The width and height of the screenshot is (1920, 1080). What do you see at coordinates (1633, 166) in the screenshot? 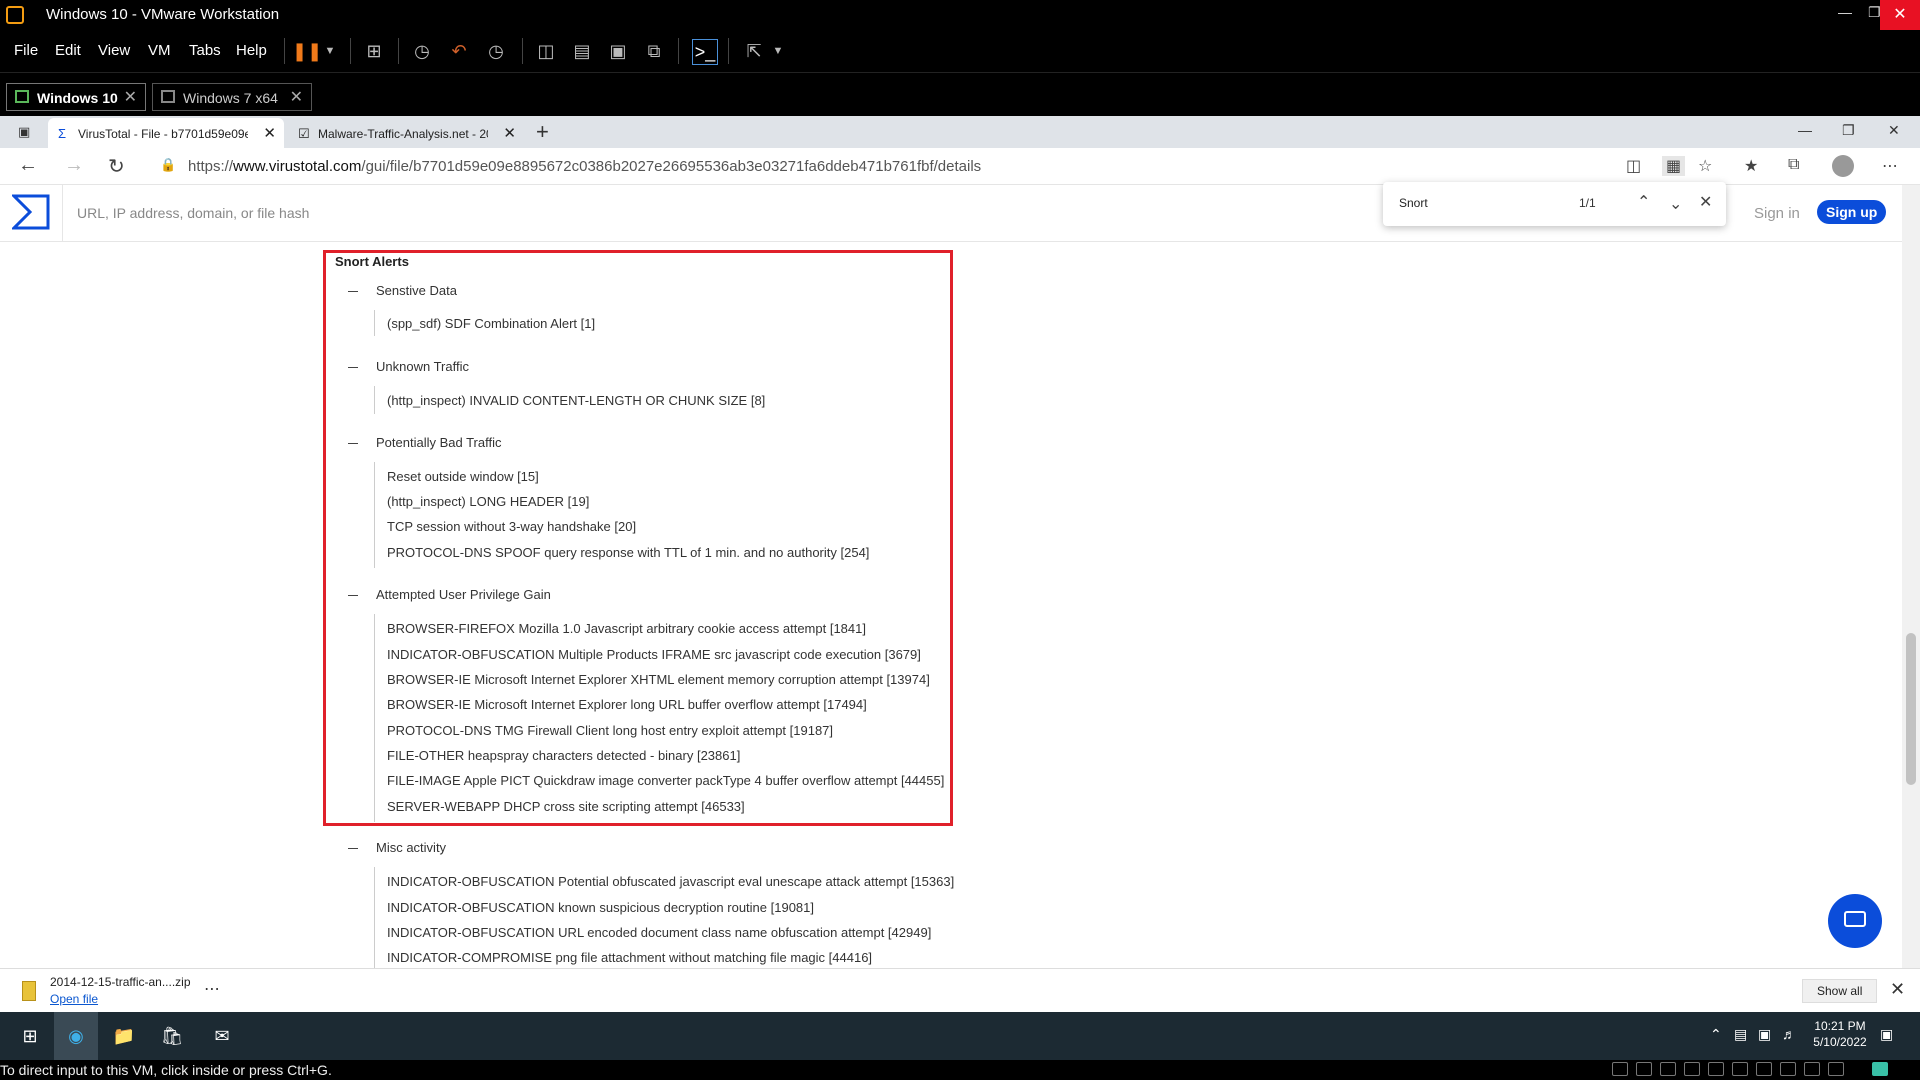
I see `apps-icon: ◫` at bounding box center [1633, 166].